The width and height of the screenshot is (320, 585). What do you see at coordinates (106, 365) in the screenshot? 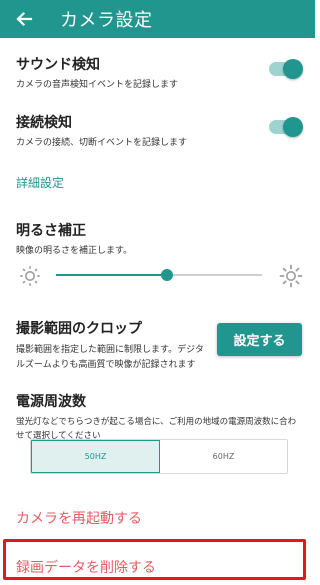
I see `crop-subtitle-line2: ルズームよりも高画質で映像が記録されます` at bounding box center [106, 365].